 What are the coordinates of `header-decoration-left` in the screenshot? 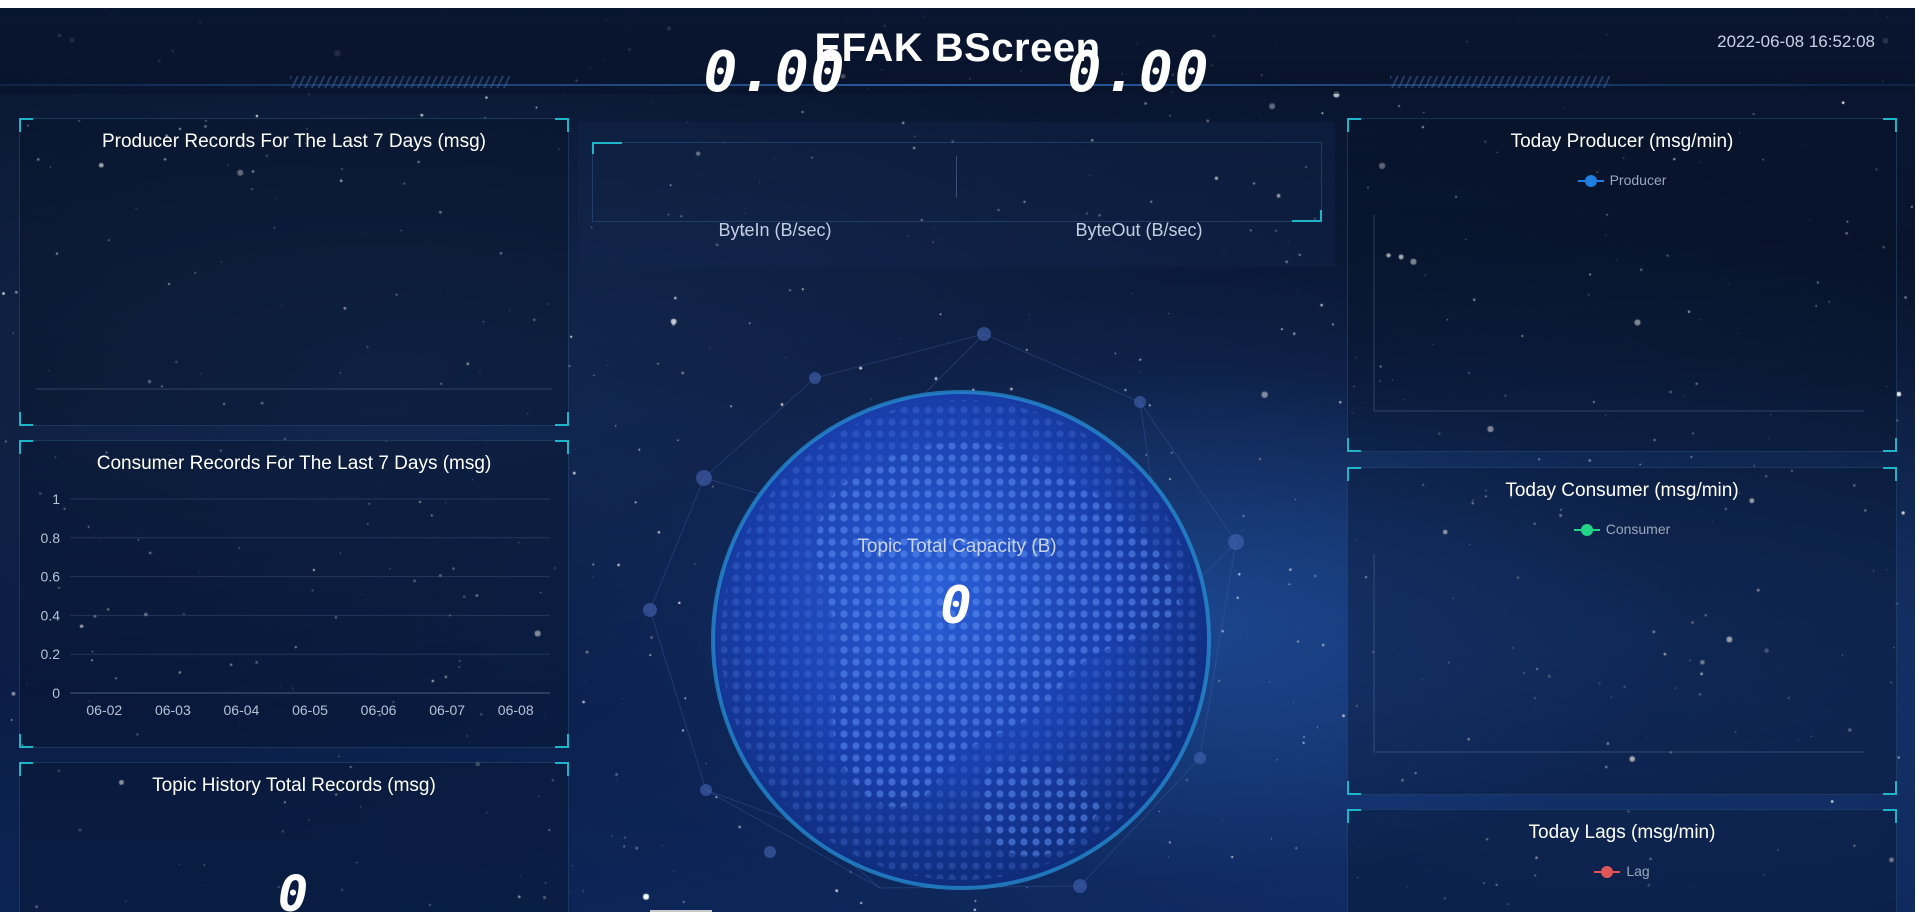 It's located at (400, 82).